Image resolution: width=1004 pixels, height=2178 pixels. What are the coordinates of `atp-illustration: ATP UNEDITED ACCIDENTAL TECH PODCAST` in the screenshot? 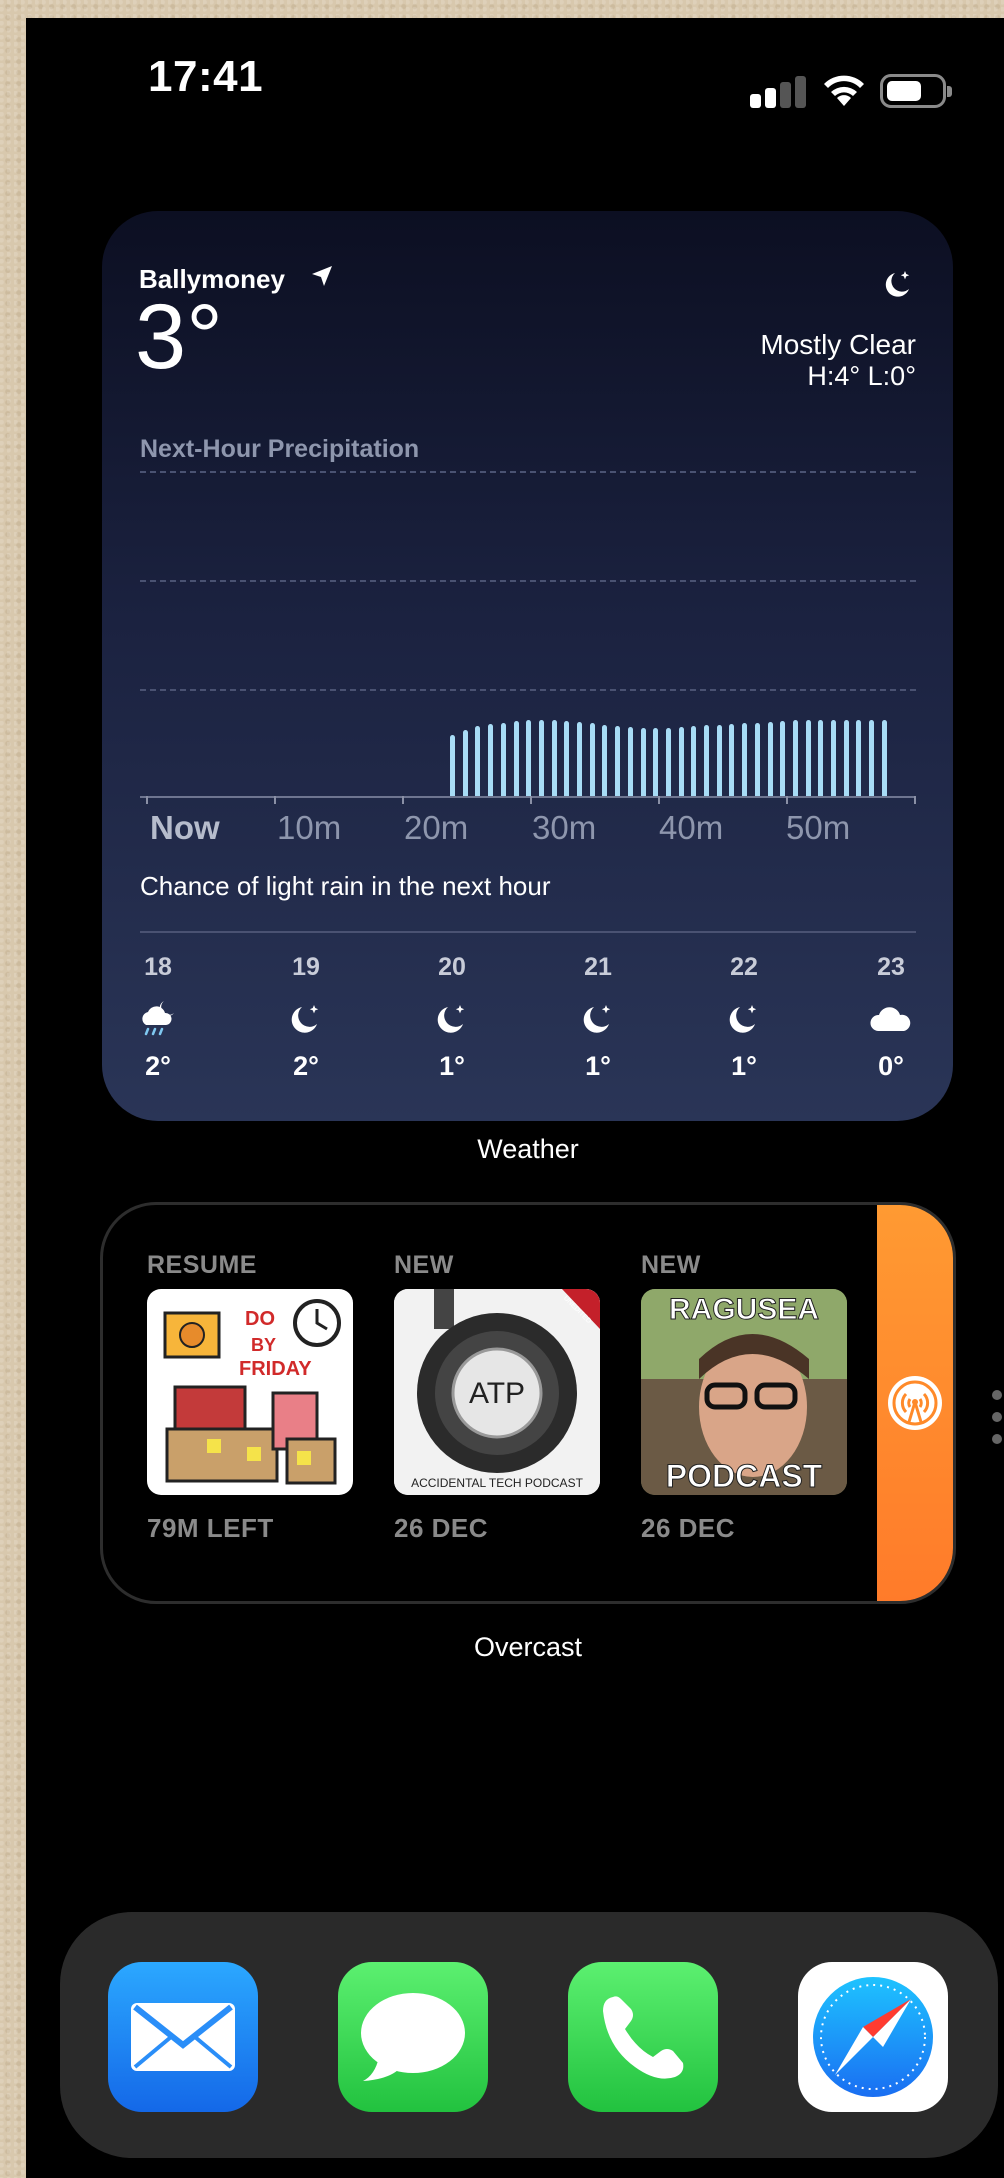 It's located at (497, 1392).